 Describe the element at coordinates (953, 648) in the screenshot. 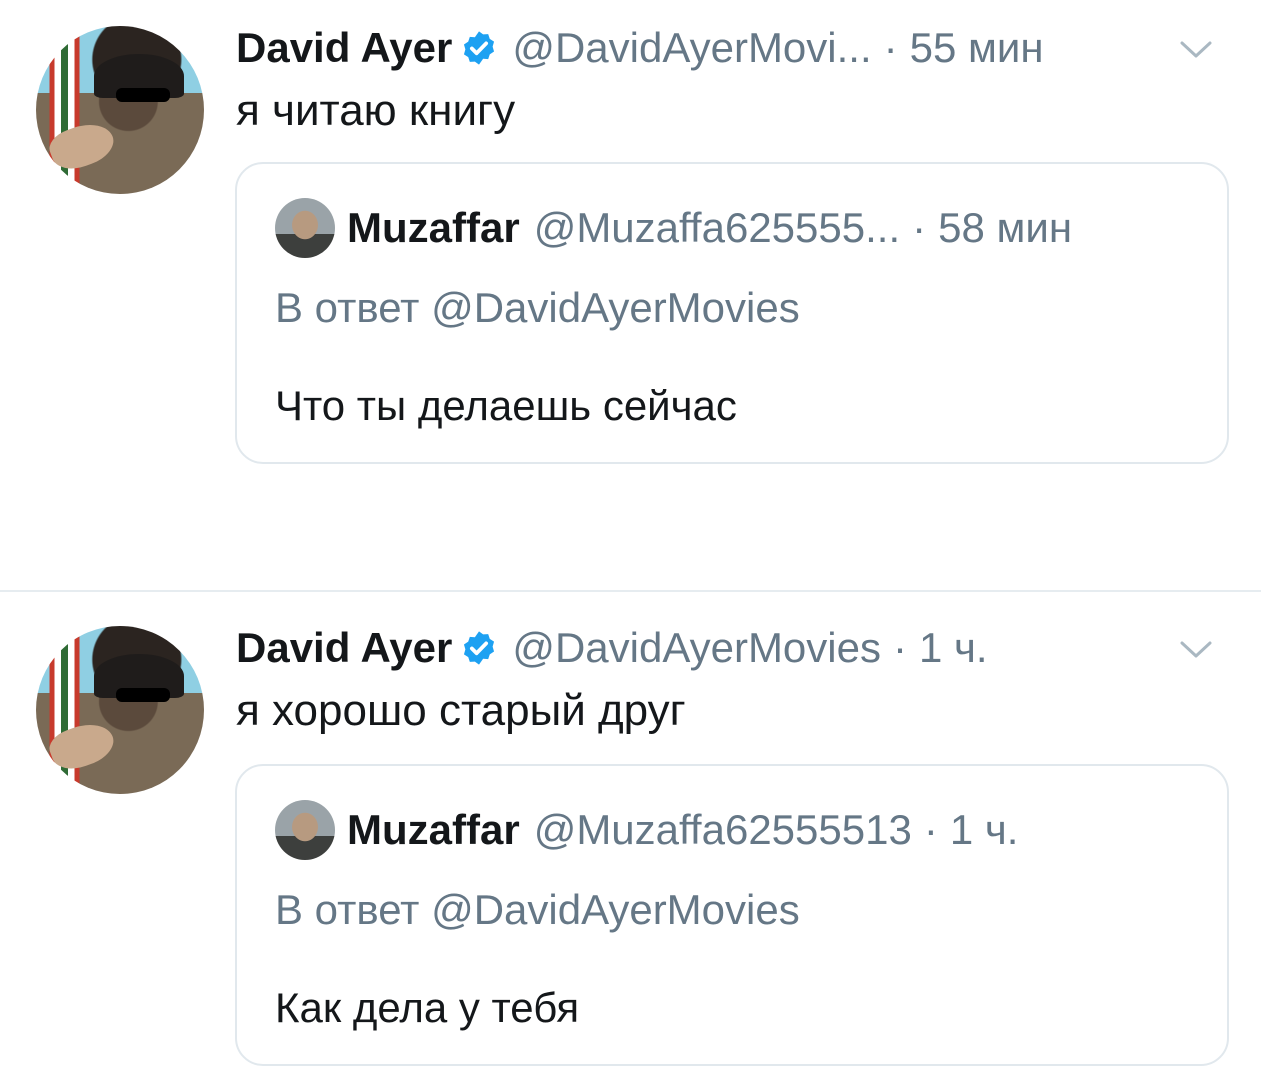

I see `tweet-timestamp: 1 ч.` at that location.